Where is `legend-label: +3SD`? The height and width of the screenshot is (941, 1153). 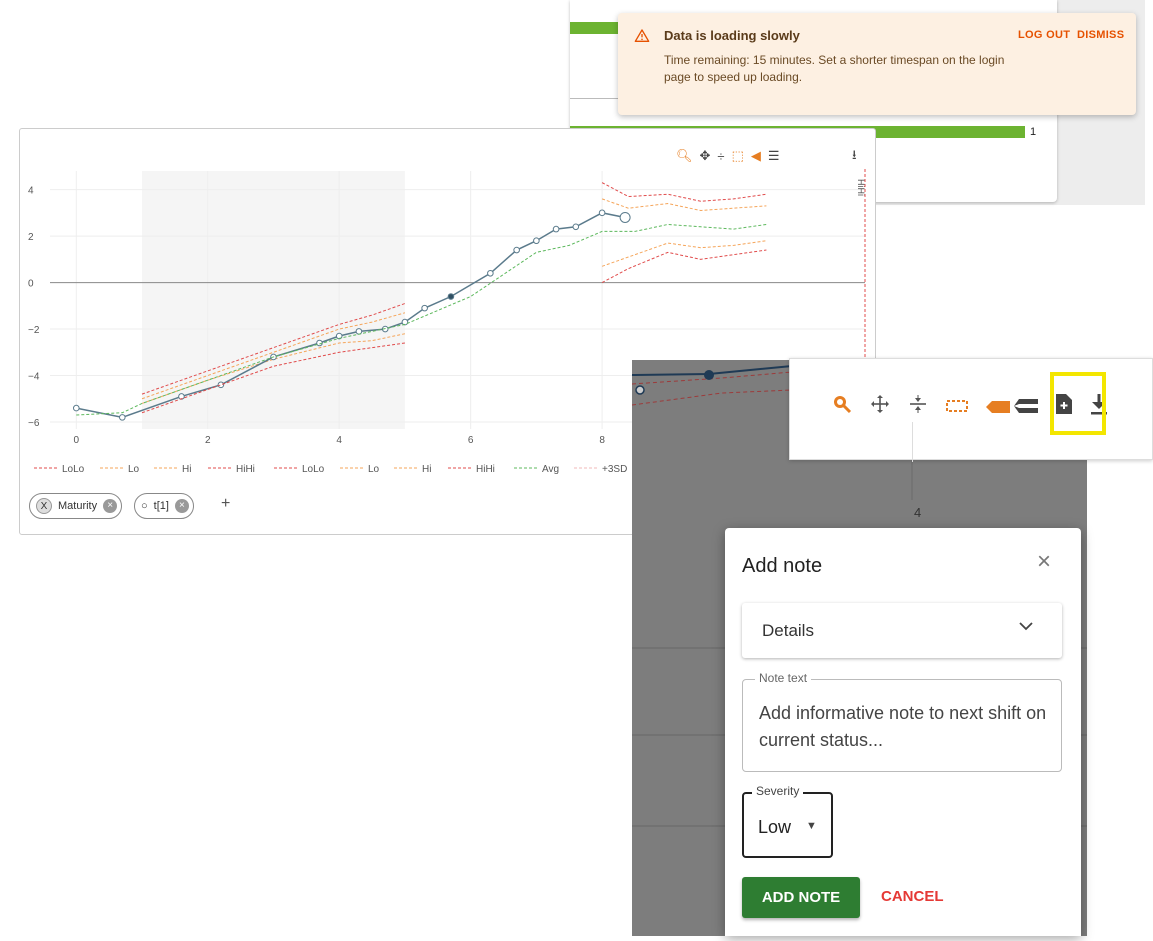 legend-label: +3SD is located at coordinates (614, 469).